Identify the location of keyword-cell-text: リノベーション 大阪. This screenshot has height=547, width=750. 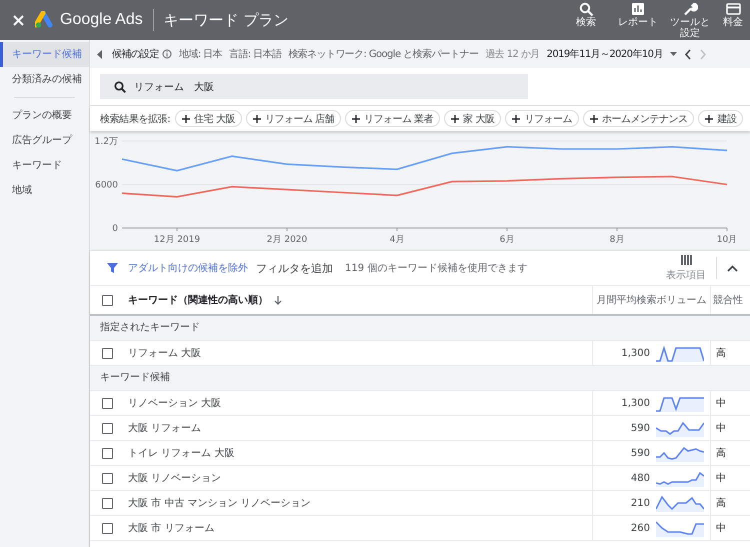
(175, 403).